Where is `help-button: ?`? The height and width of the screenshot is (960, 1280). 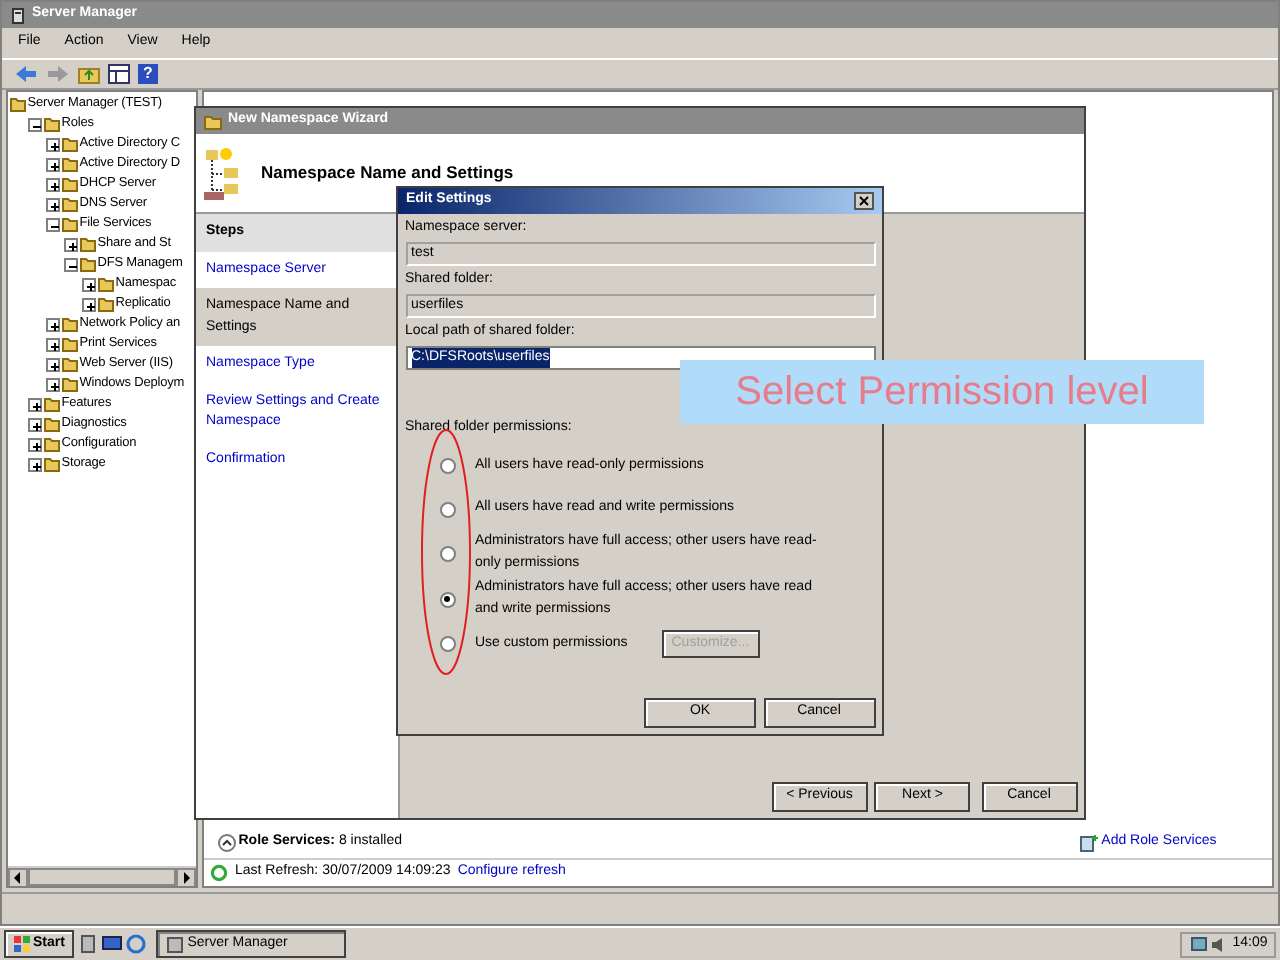
help-button: ? is located at coordinates (148, 73).